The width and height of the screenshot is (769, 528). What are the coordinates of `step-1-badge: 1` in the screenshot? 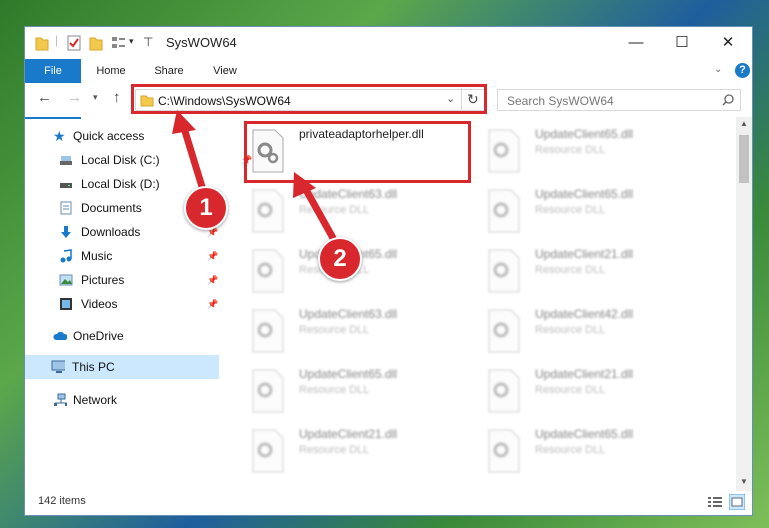 It's located at (206, 208).